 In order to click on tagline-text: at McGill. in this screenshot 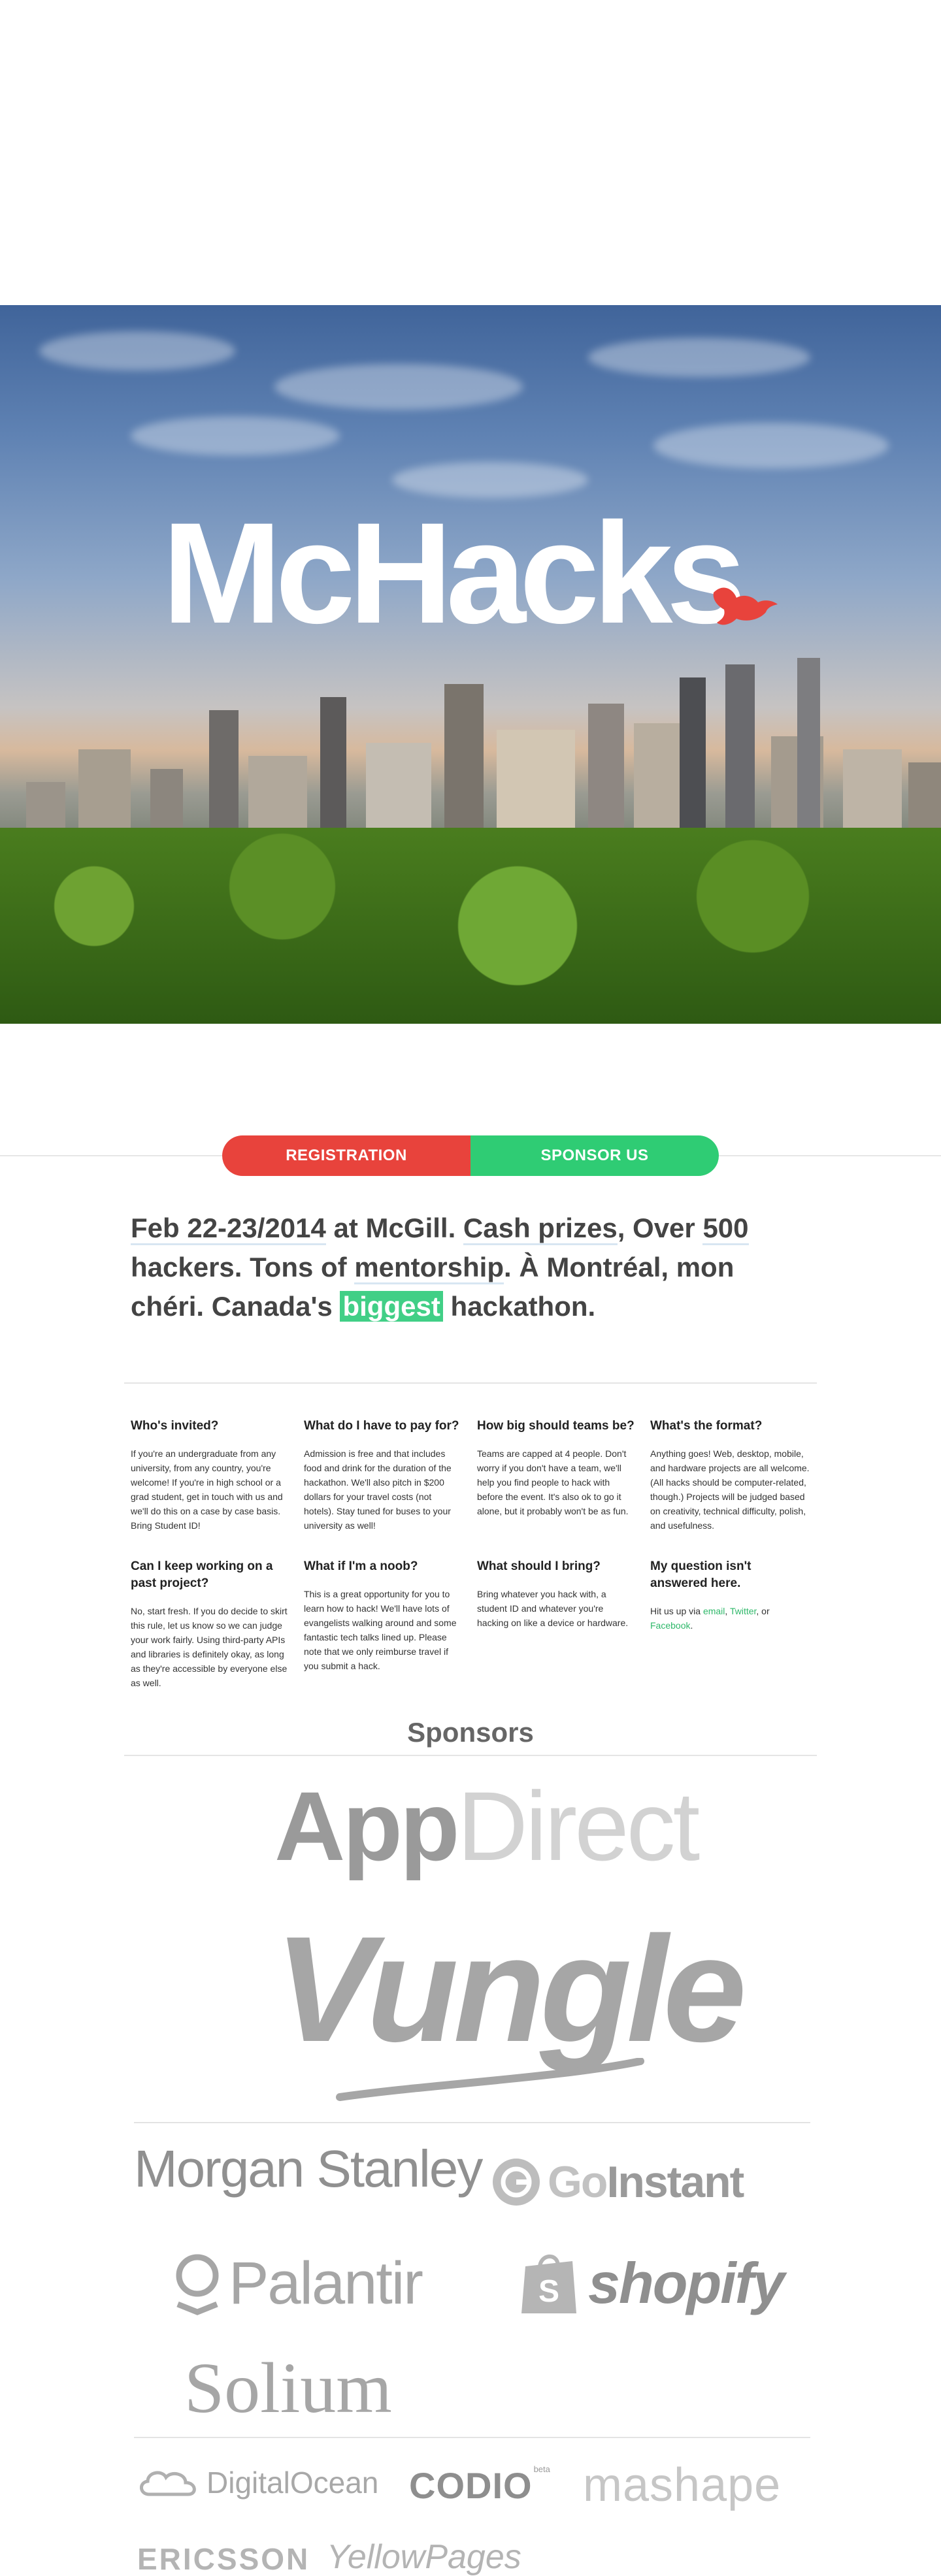, I will do `click(394, 1228)`.